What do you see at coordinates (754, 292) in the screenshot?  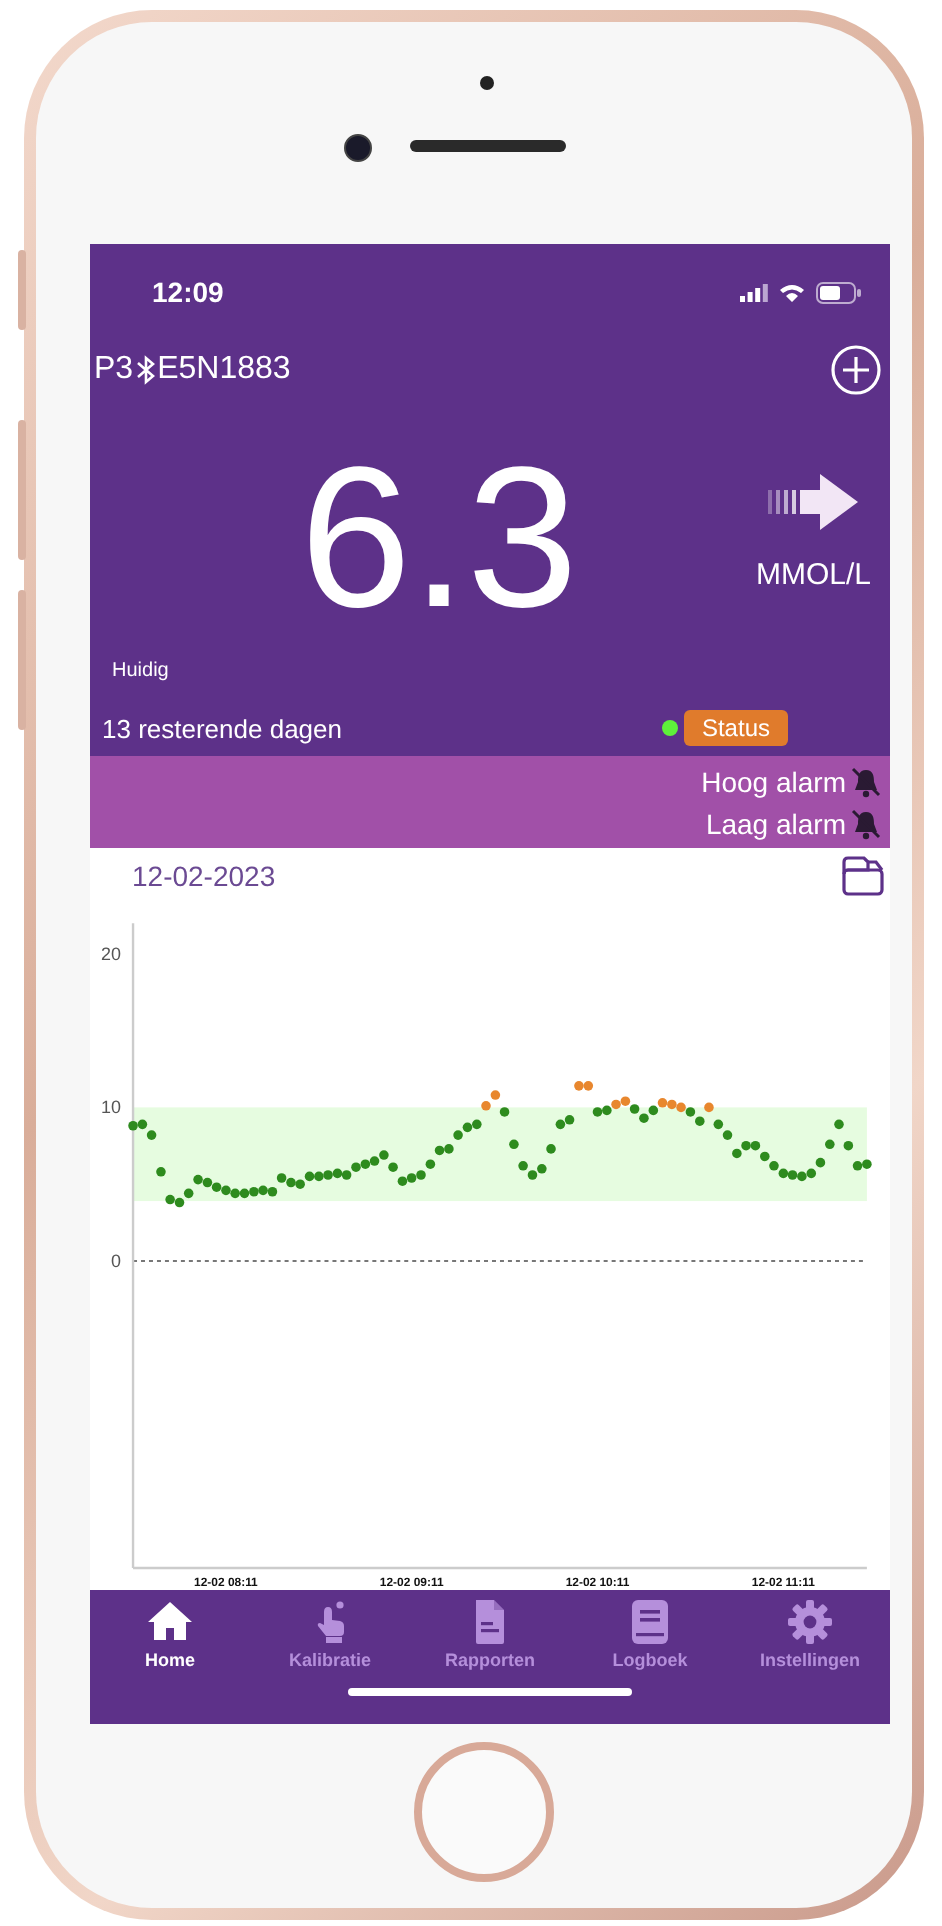 I see `signal-icon` at bounding box center [754, 292].